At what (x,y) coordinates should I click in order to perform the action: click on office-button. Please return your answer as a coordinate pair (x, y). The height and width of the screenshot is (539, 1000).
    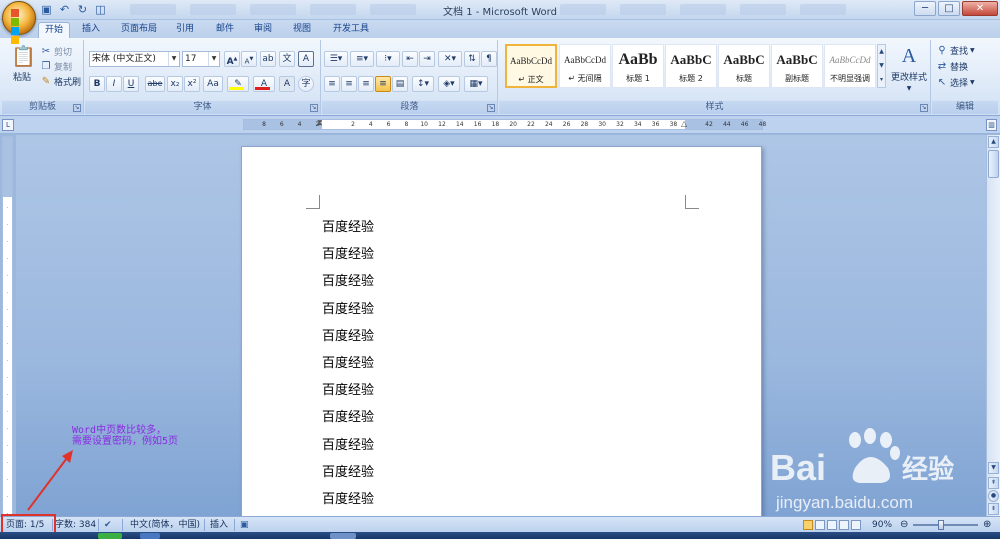
    Looking at the image, I should click on (19, 22).